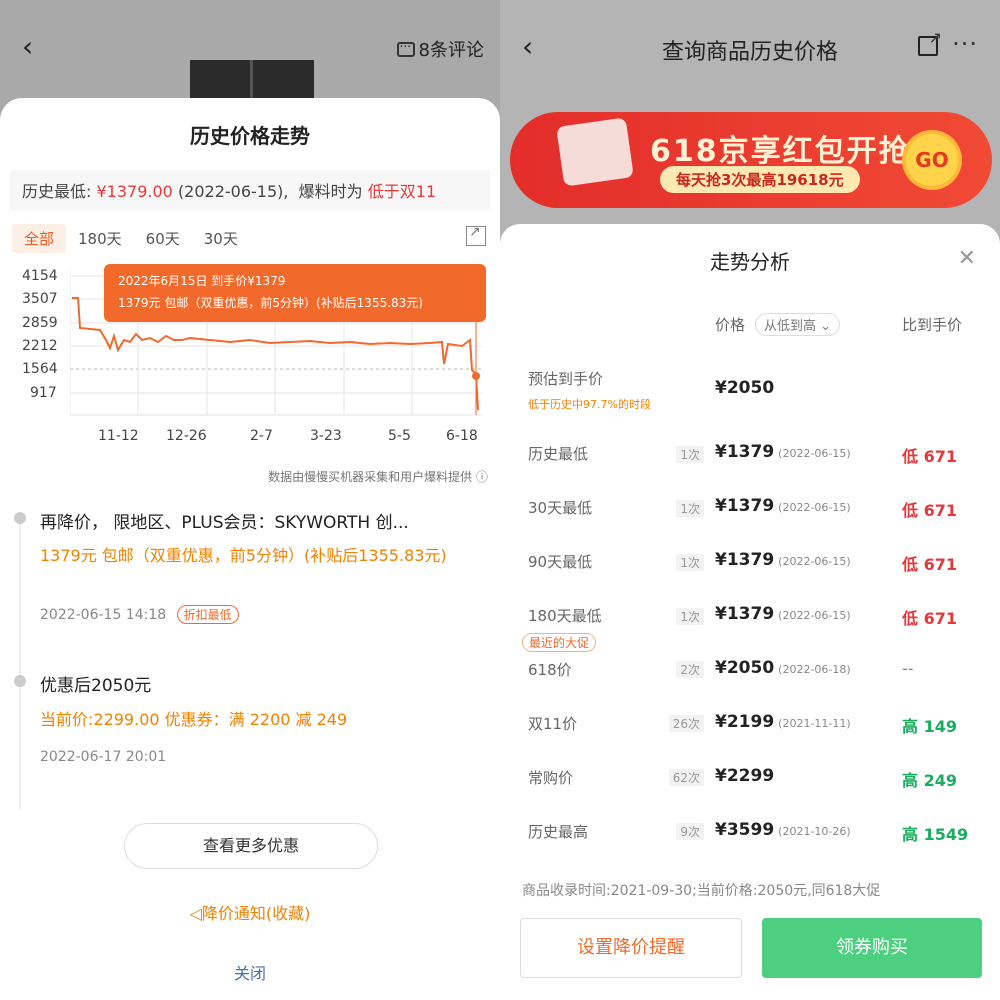 This screenshot has width=1000, height=1000. What do you see at coordinates (559, 642) in the screenshot?
I see `recent-promo-tag: 最近的大促` at bounding box center [559, 642].